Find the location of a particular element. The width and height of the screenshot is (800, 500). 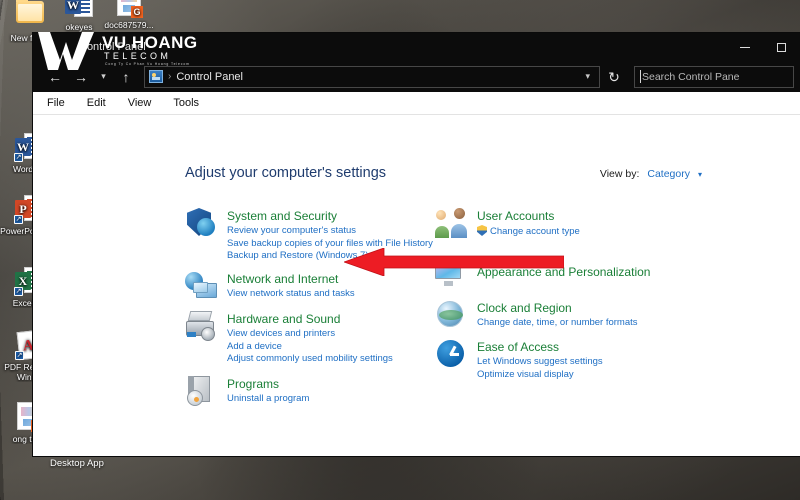

menu-item-view: View is located at coordinates (140, 103).